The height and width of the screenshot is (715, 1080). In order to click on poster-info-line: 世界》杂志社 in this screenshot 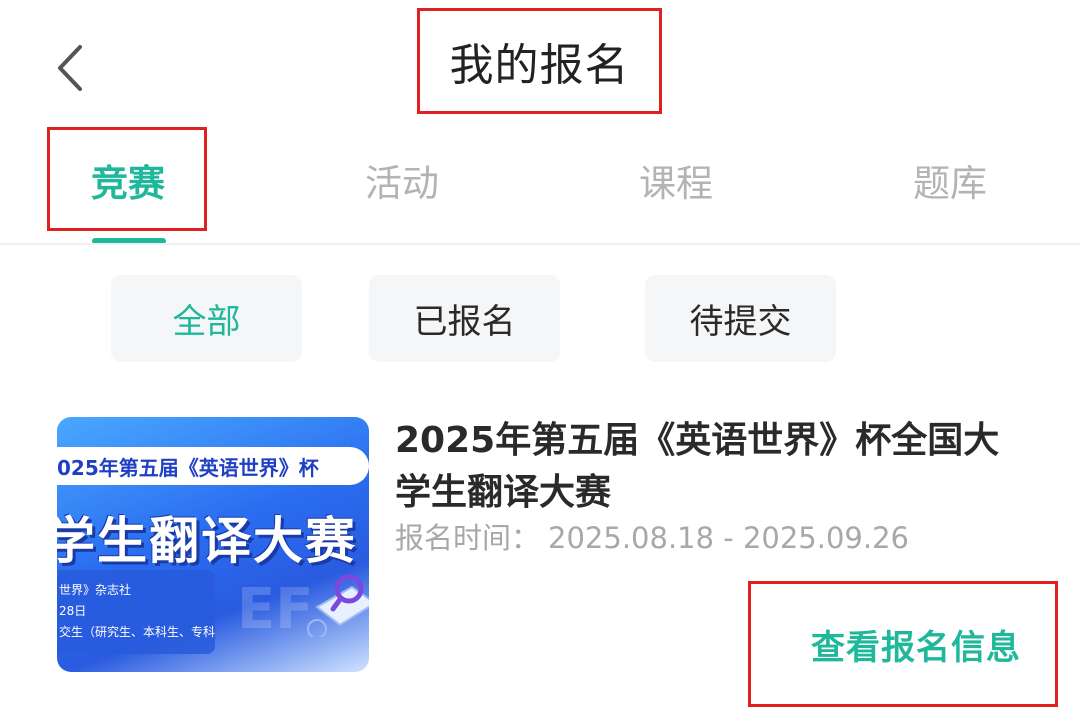, I will do `click(95, 590)`.